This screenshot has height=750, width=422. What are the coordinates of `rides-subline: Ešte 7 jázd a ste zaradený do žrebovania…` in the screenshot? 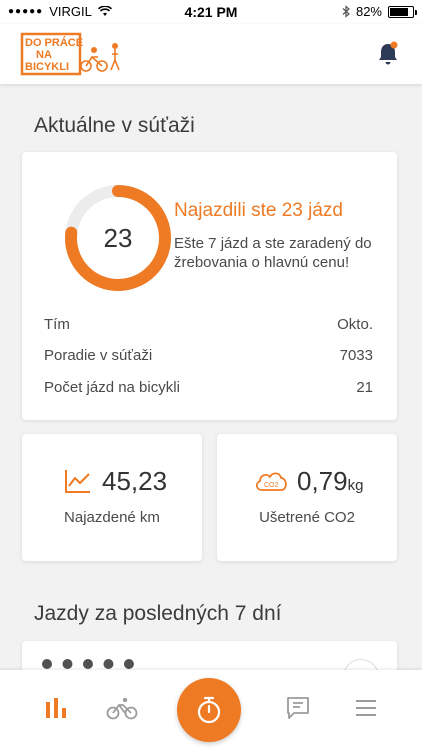 It's located at (273, 253).